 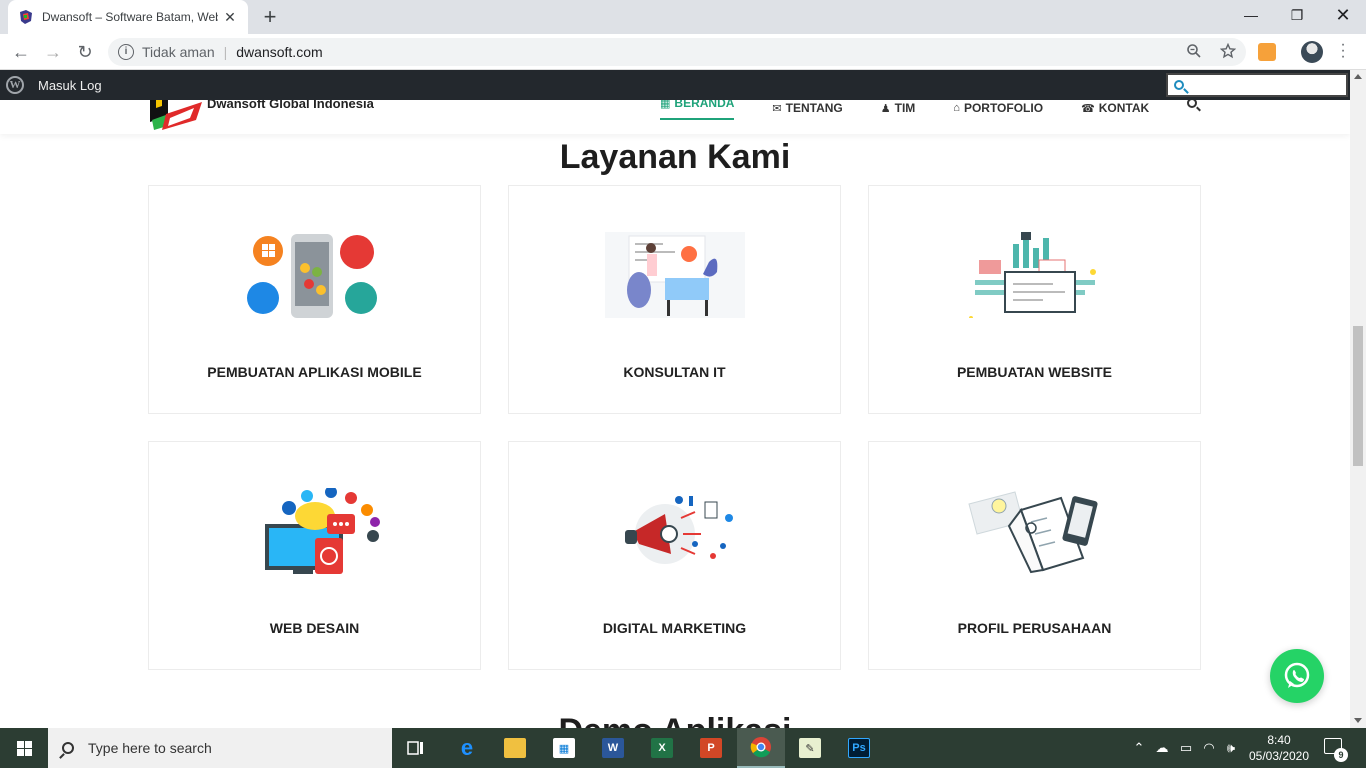 I want to click on service-card-website: PEMBUATAN WEBSITE, so click(x=1034, y=299).